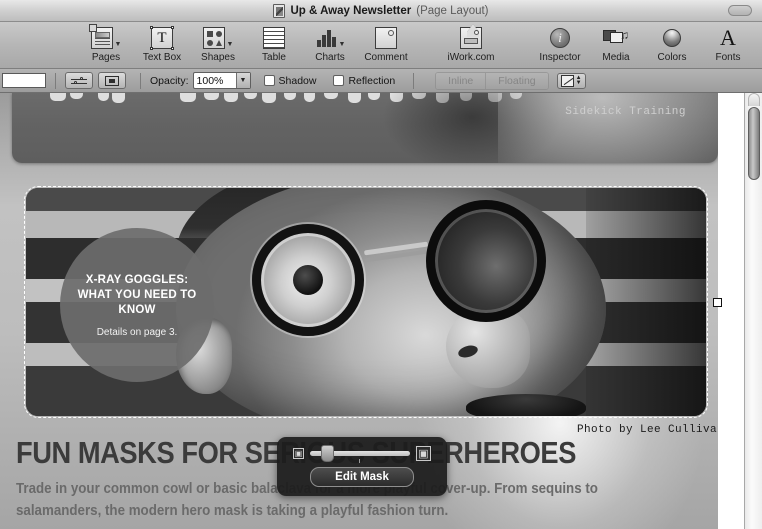 This screenshot has height=529, width=762. I want to click on goggle-lens-right, so click(486, 261).